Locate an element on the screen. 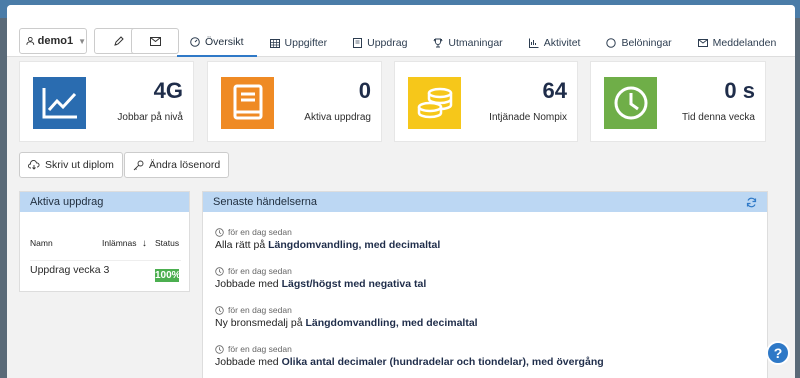 This screenshot has height=378, width=800. user-menu-button: demo1 ▼ is located at coordinates (53, 41).